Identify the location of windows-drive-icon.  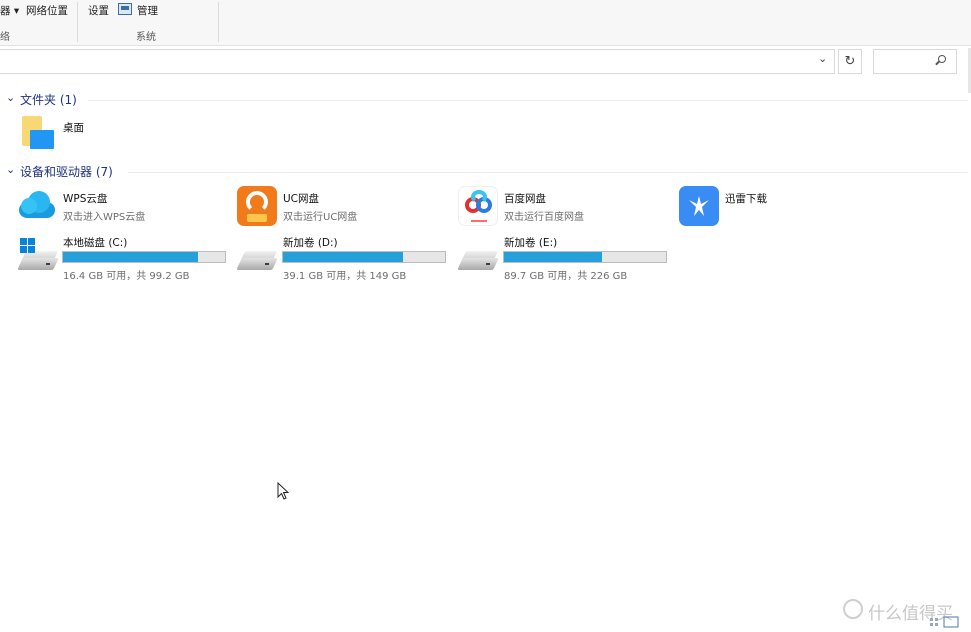
(38, 256).